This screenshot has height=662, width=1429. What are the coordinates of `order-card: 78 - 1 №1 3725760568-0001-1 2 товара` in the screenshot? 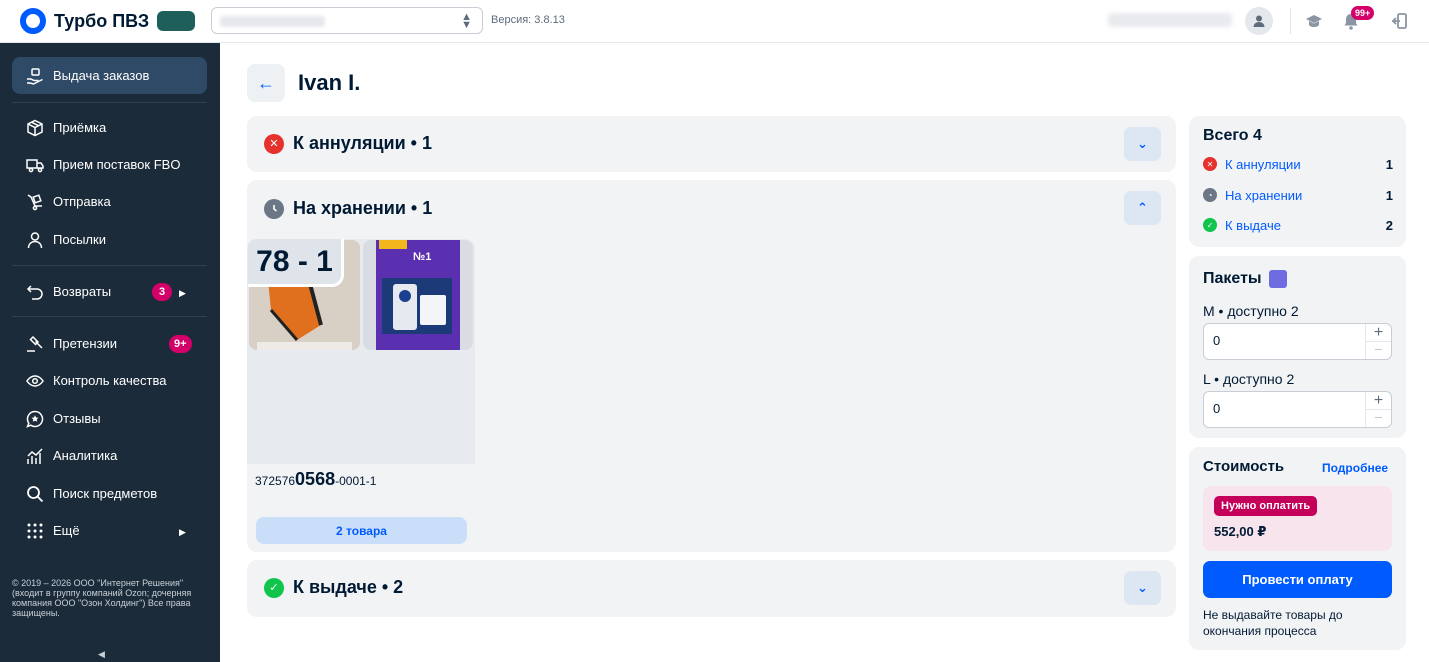 It's located at (361, 395).